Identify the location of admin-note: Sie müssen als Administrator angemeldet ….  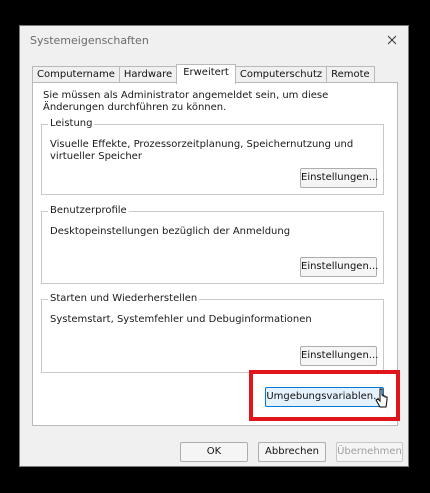
(186, 101).